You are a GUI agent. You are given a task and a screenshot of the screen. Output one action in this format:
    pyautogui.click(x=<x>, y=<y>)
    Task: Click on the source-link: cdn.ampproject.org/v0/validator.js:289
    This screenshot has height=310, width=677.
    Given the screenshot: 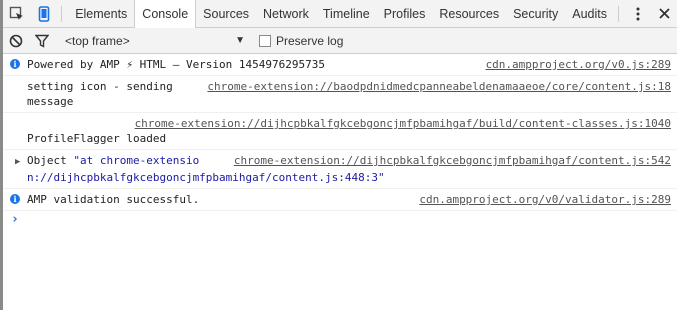 What is the action you would take?
    pyautogui.click(x=545, y=199)
    